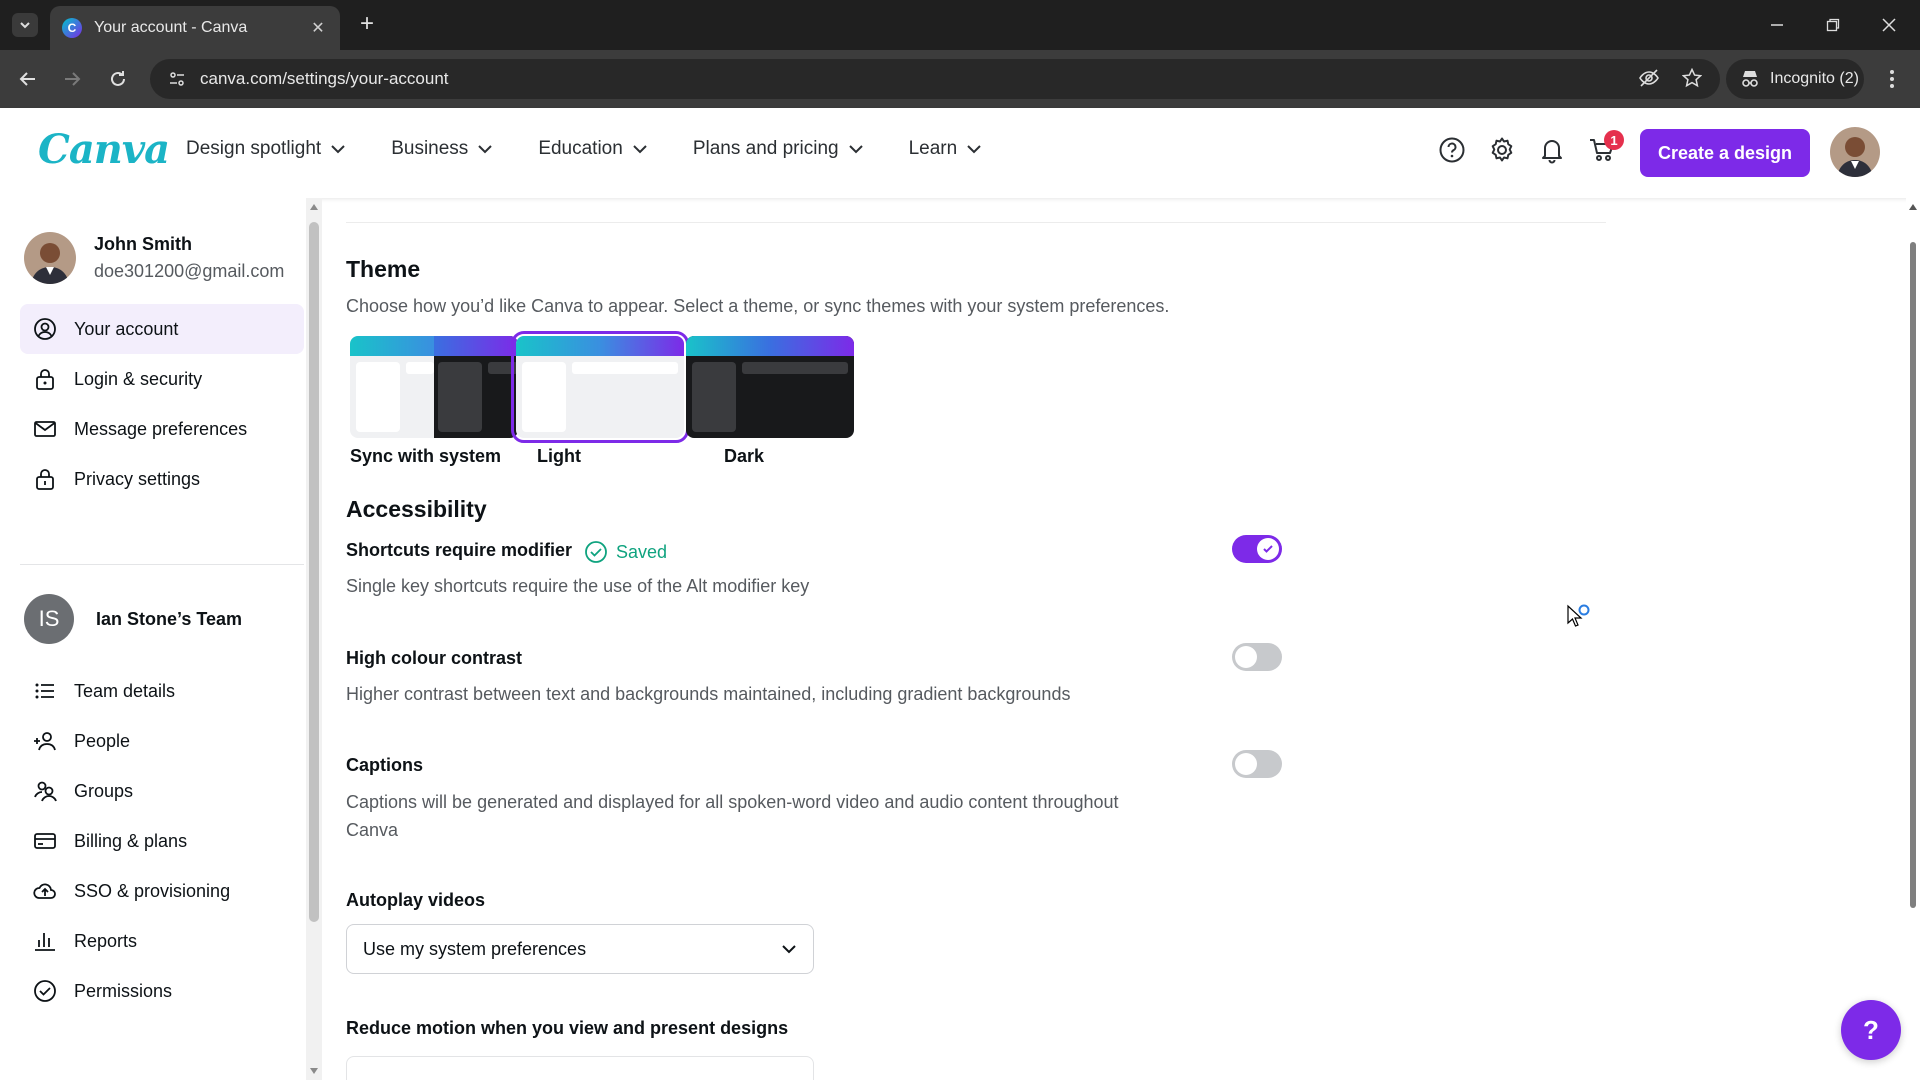  I want to click on reduce-motion-select, so click(580, 1068).